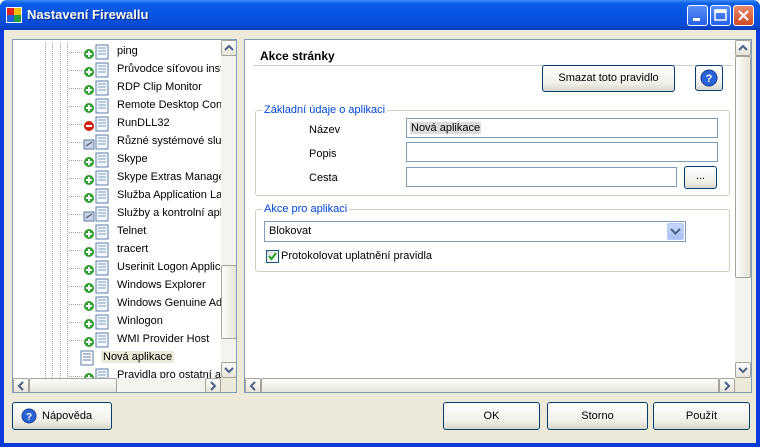 The width and height of the screenshot is (760, 447). I want to click on tree-hscroll-thumb, so click(73, 385).